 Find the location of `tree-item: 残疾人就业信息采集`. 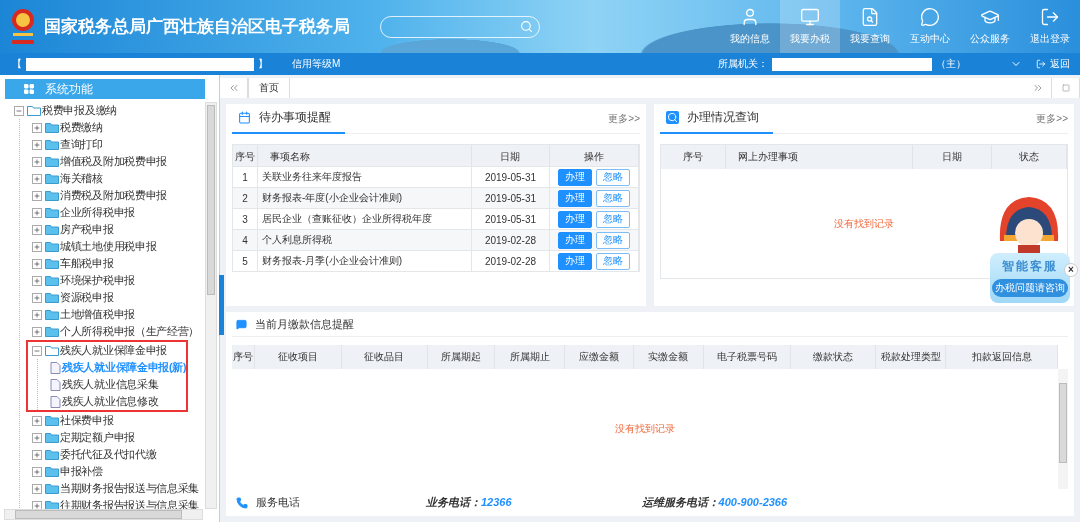

tree-item: 残疾人就业信息采集 is located at coordinates (110, 384).